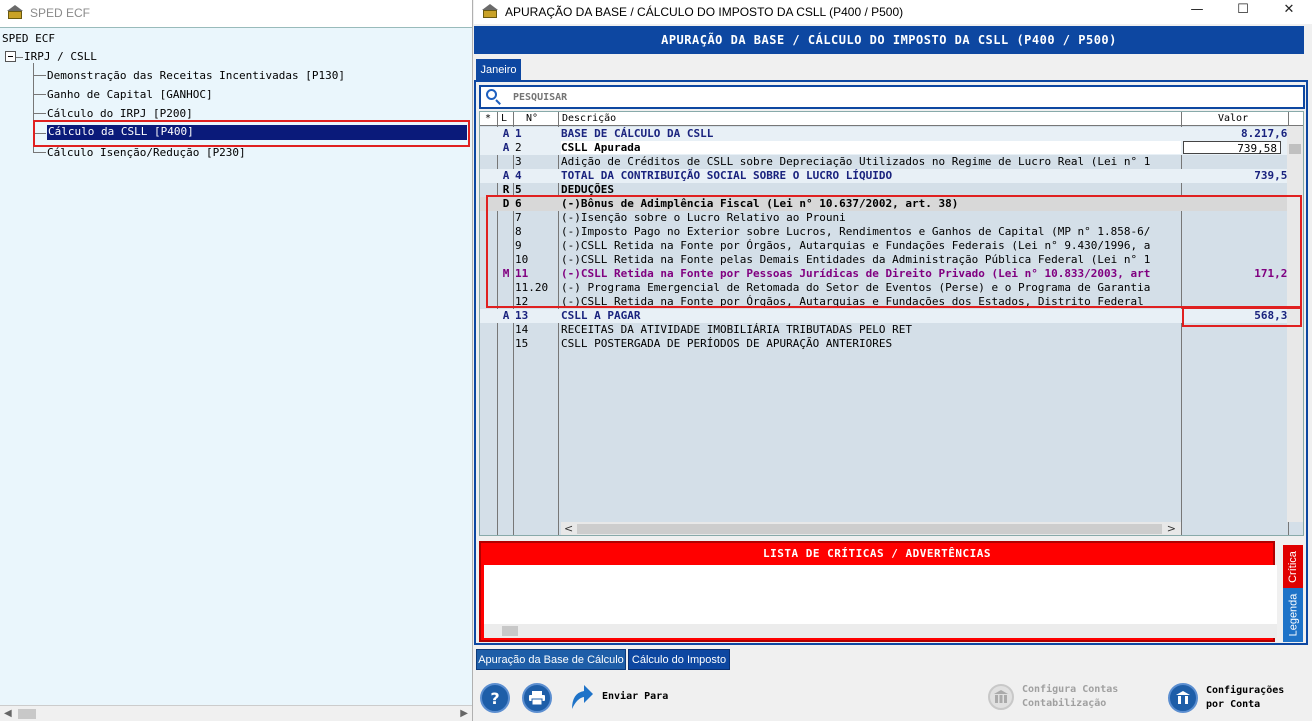 This screenshot has height=721, width=1312. What do you see at coordinates (635, 696) in the screenshot?
I see `enviar-para-label: Enviar Para` at bounding box center [635, 696].